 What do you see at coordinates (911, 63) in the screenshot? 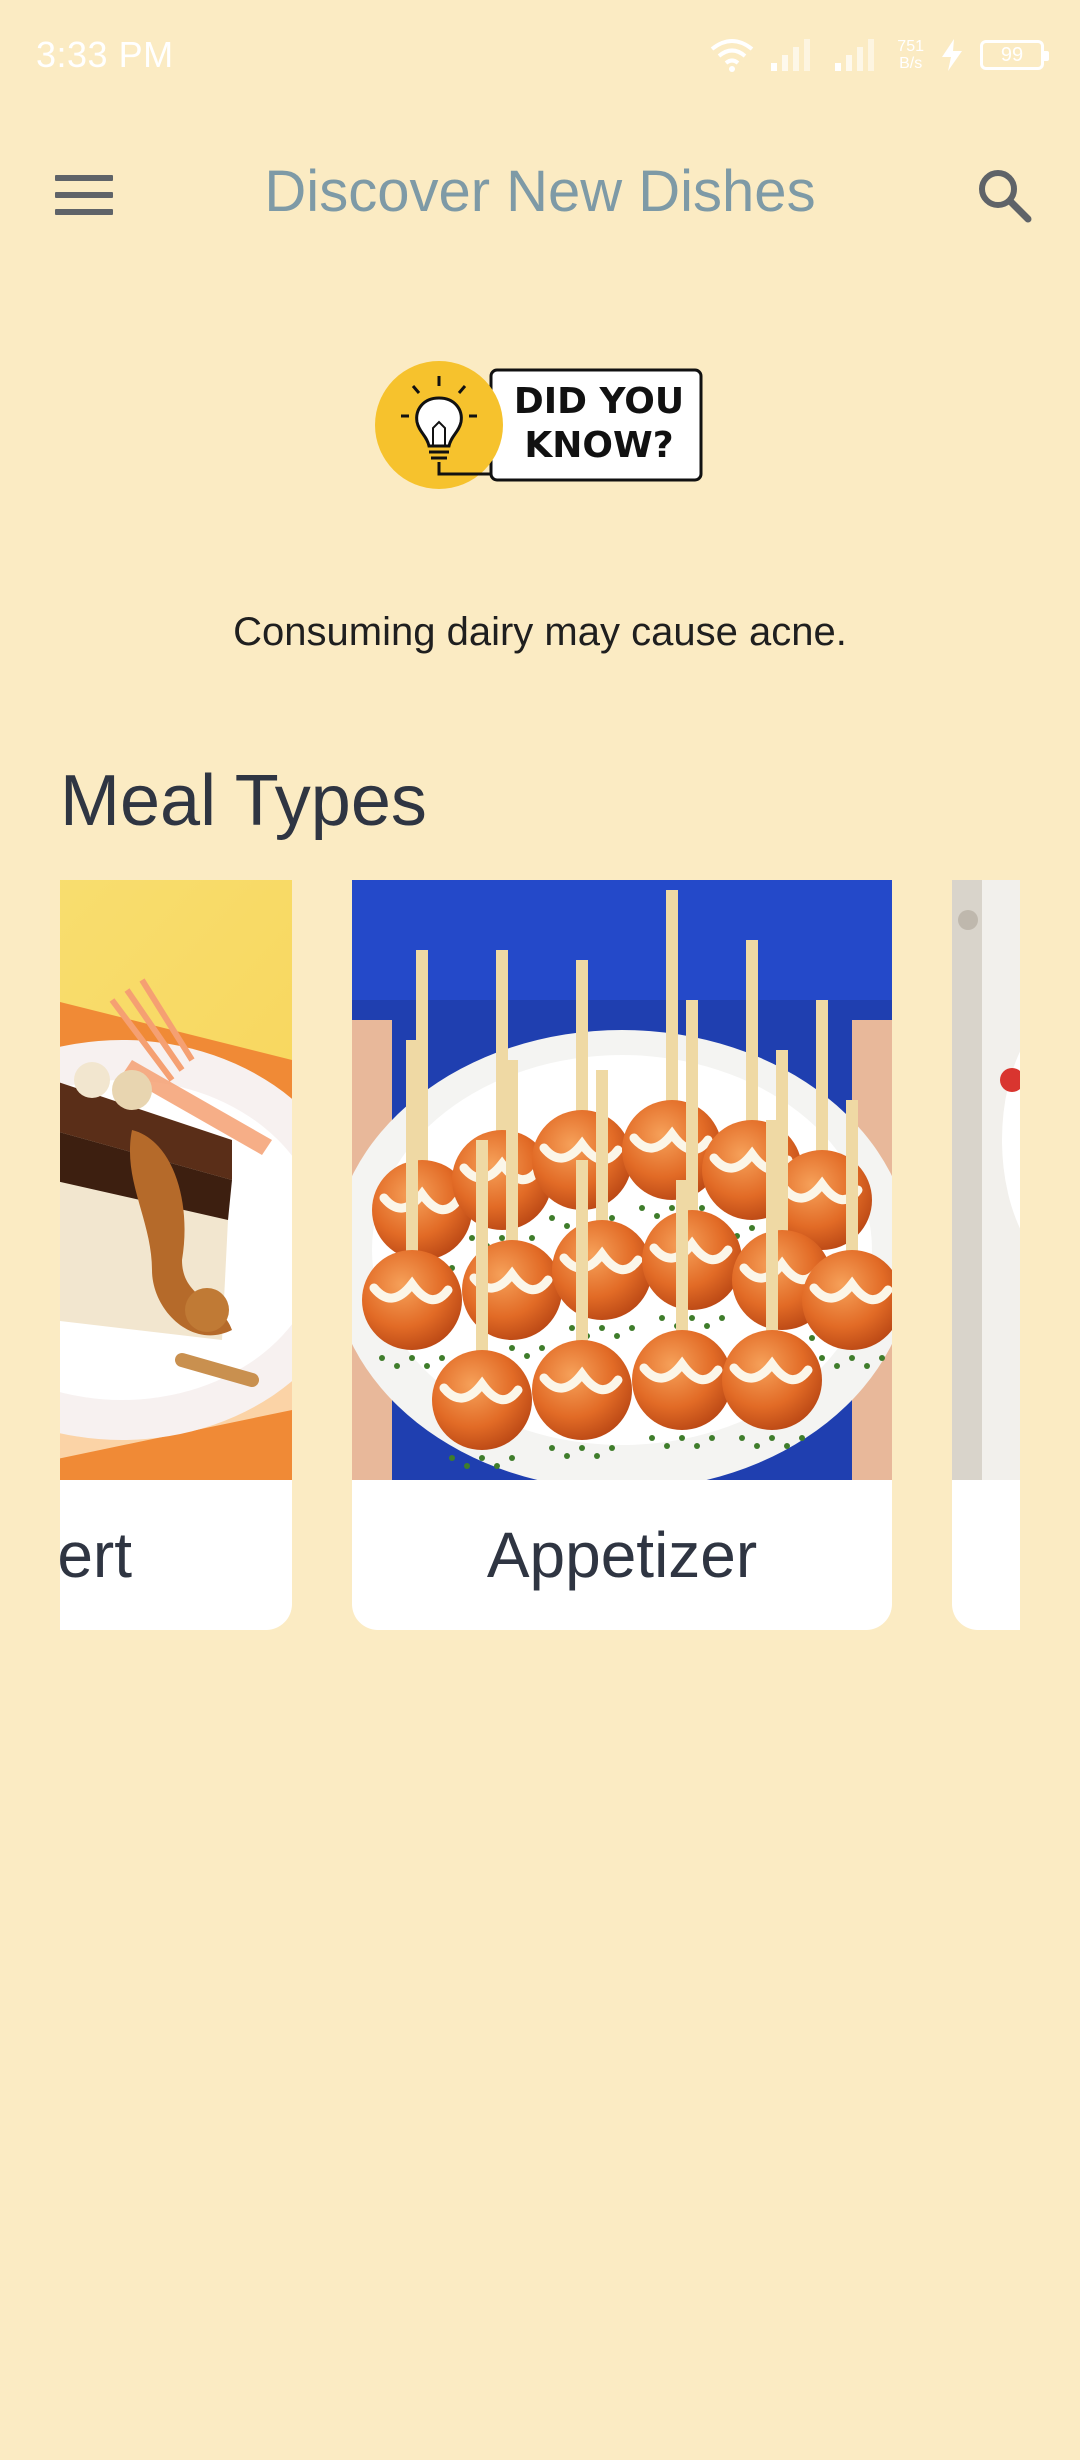
I see `network-speed-unit: B/s` at bounding box center [911, 63].